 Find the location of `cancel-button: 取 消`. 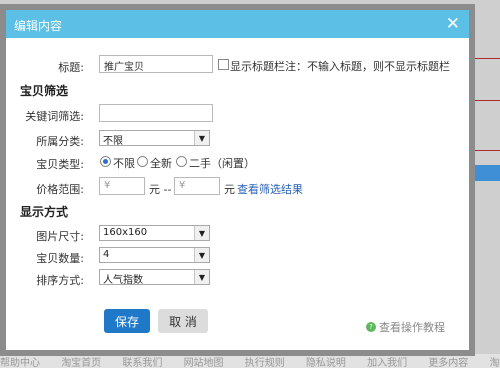

cancel-button: 取 消 is located at coordinates (183, 321).